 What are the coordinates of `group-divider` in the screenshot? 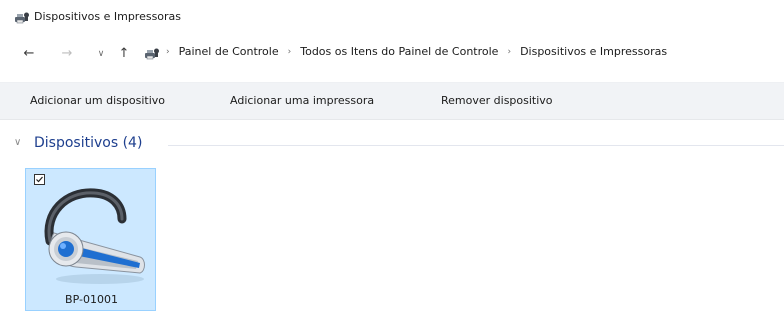 It's located at (476, 145).